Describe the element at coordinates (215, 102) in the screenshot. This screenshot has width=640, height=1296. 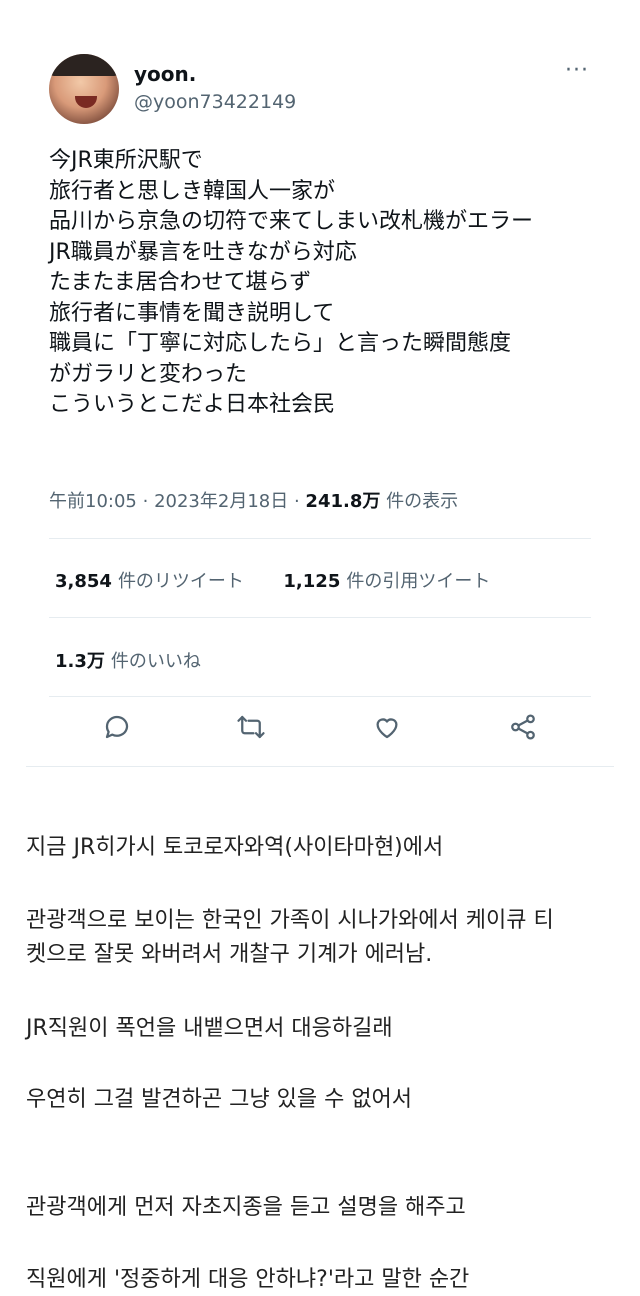
I see `user-handle: @yoon73422149` at that location.